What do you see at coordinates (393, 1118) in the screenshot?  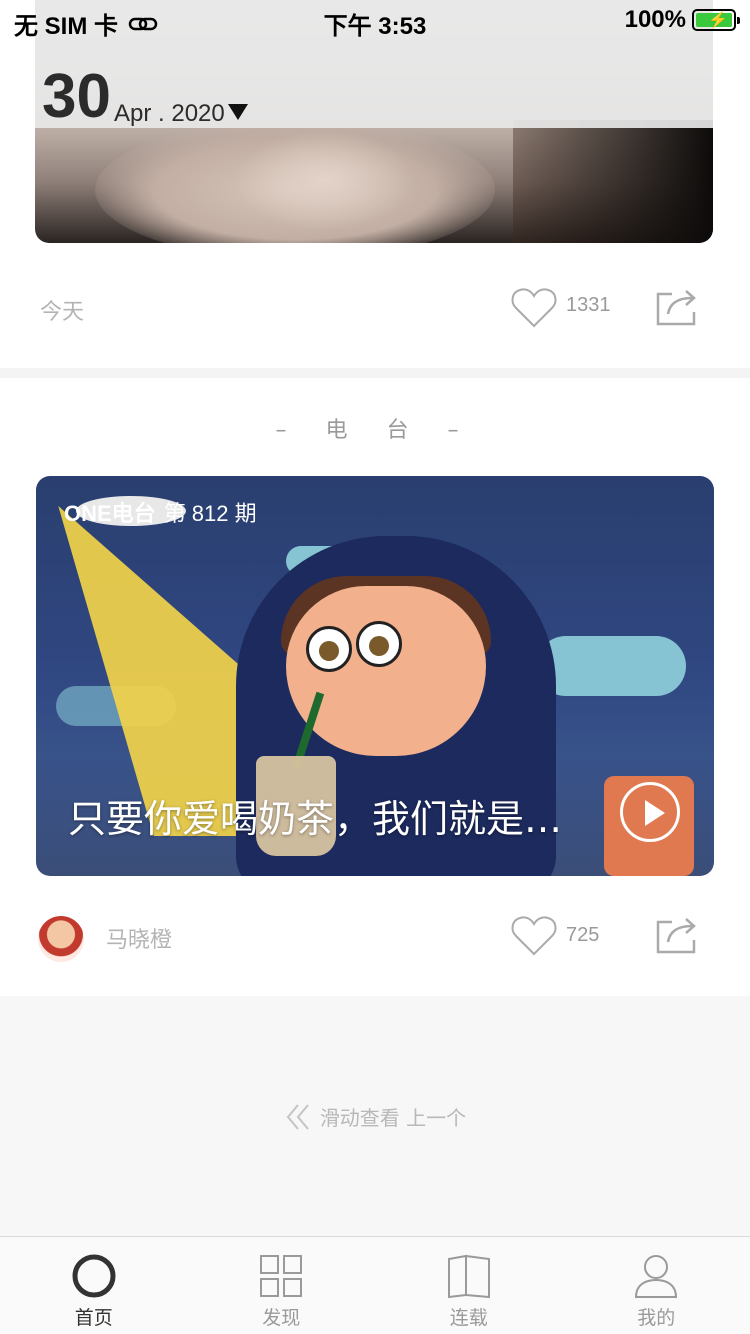 I see `swipe-hint-text: 滑动查看 上一个` at bounding box center [393, 1118].